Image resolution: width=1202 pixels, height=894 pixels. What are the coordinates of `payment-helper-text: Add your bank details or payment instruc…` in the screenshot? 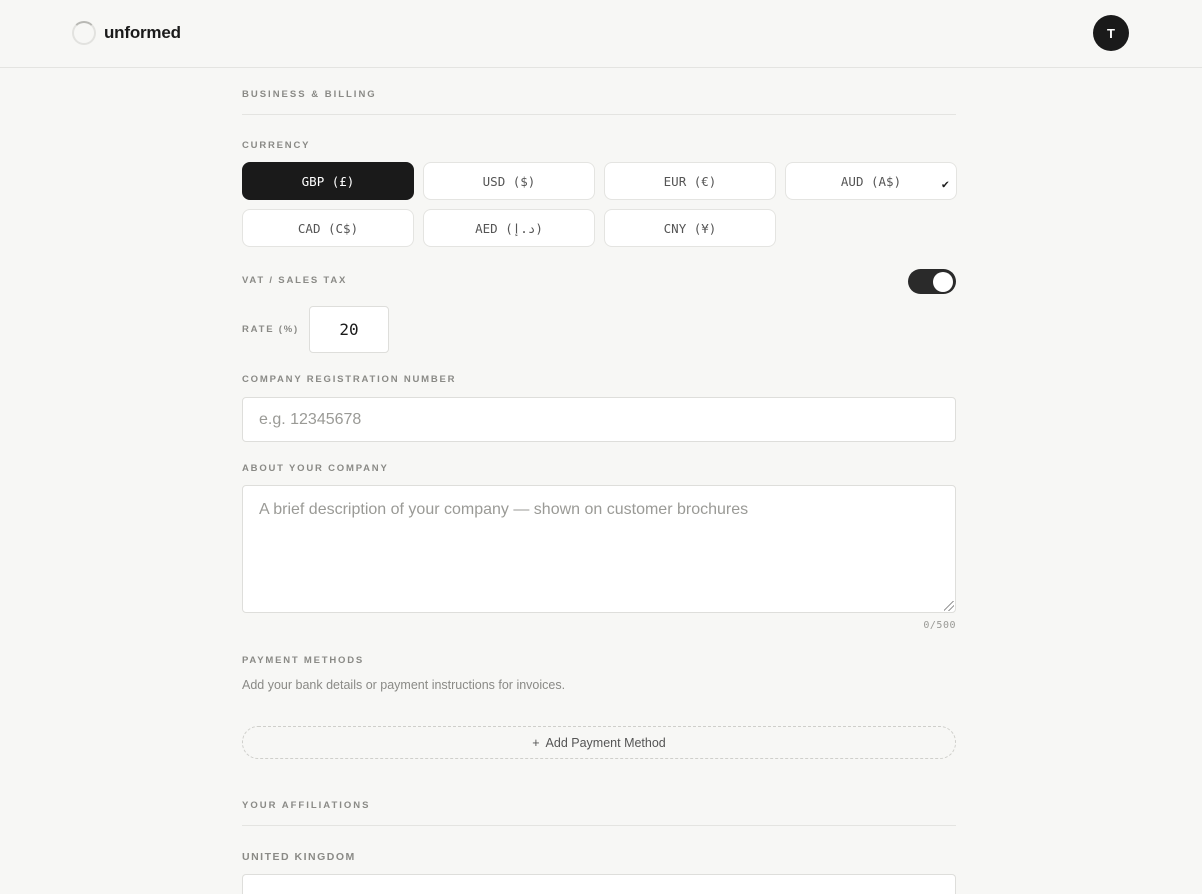 It's located at (404, 685).